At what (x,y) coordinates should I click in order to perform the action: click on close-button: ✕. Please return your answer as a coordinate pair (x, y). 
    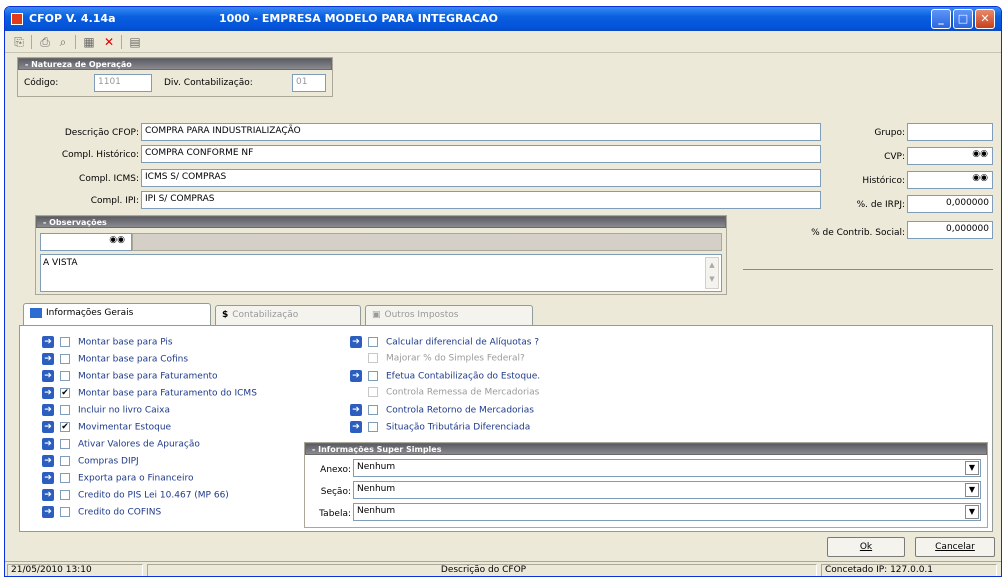
    Looking at the image, I should click on (985, 19).